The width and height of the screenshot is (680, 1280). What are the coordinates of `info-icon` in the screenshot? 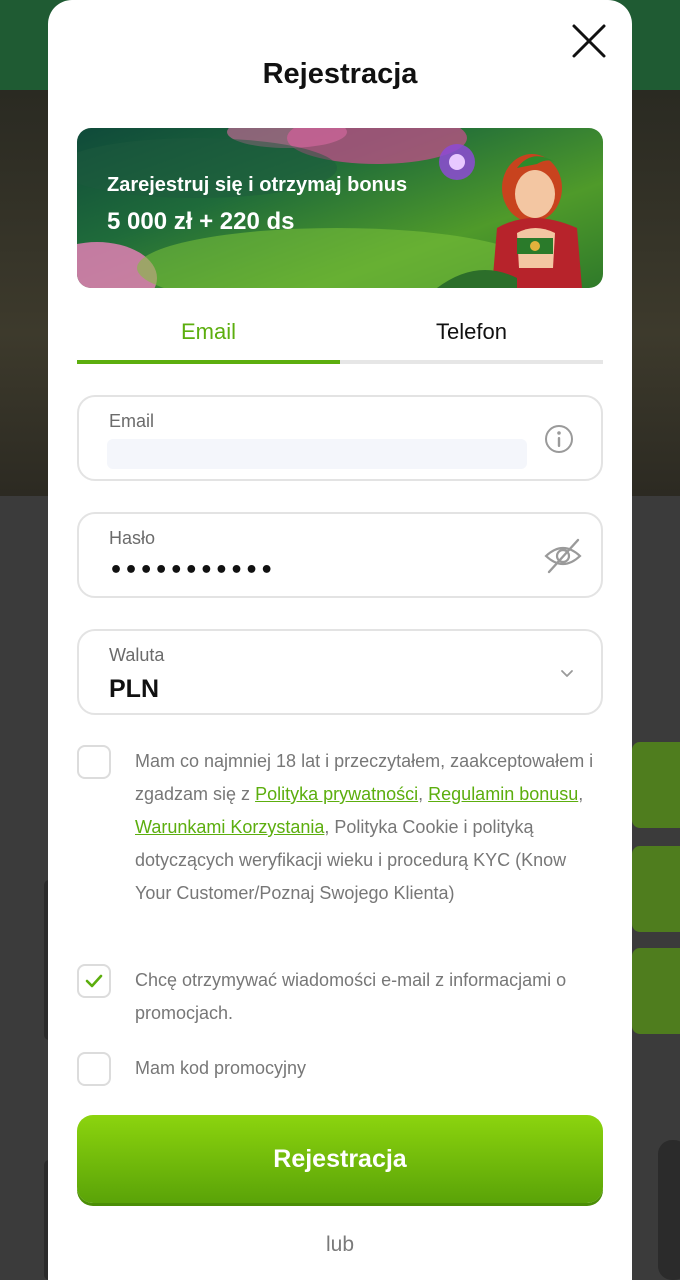 It's located at (559, 439).